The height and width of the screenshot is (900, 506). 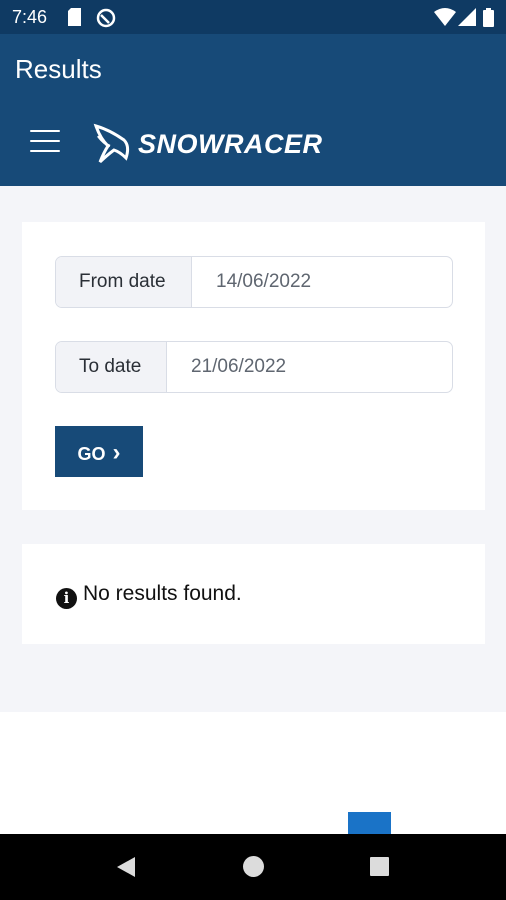 What do you see at coordinates (30, 17) in the screenshot?
I see `status-time: 7:46` at bounding box center [30, 17].